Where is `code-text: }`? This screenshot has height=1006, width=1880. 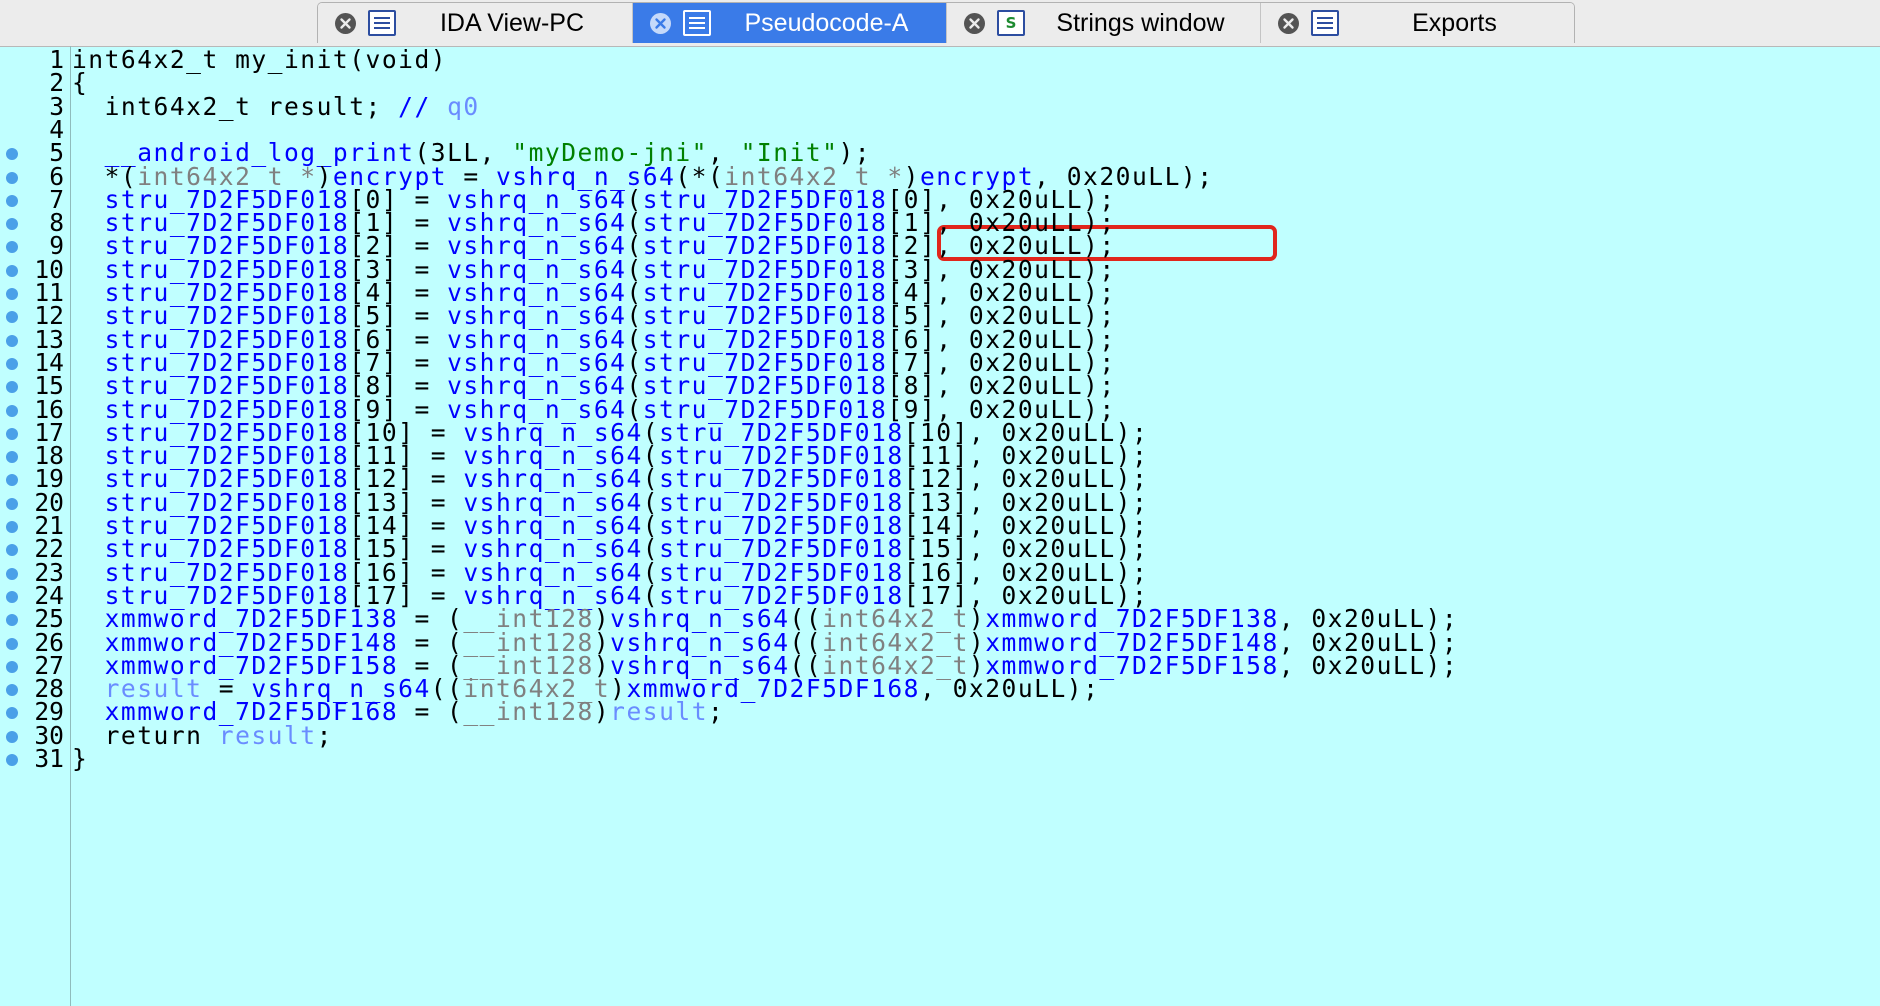 code-text: } is located at coordinates (80, 759).